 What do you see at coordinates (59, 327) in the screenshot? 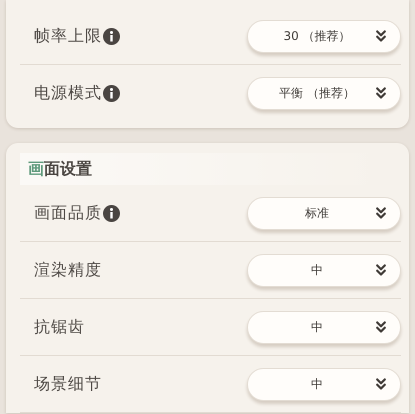
I see `setting-label: 抗锯齿` at bounding box center [59, 327].